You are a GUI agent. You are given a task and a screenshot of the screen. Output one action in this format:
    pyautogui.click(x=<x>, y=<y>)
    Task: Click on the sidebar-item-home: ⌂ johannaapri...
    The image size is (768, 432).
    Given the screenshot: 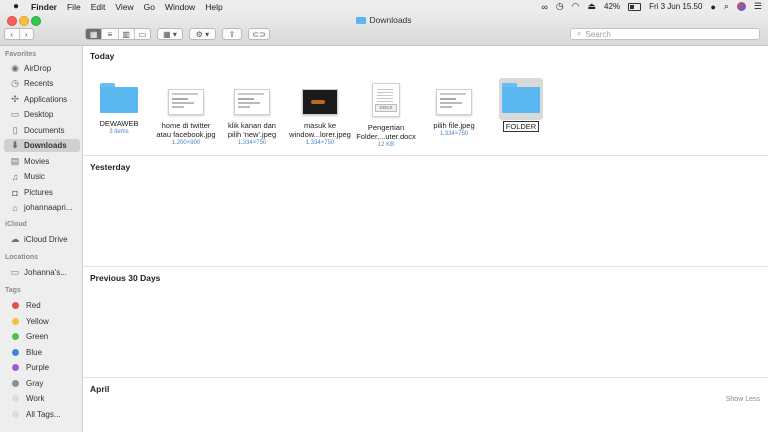 What is the action you would take?
    pyautogui.click(x=41, y=207)
    